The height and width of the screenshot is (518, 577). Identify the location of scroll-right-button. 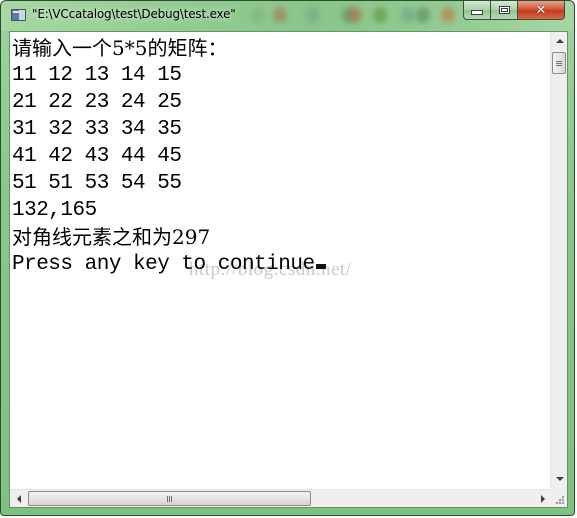
(542, 498).